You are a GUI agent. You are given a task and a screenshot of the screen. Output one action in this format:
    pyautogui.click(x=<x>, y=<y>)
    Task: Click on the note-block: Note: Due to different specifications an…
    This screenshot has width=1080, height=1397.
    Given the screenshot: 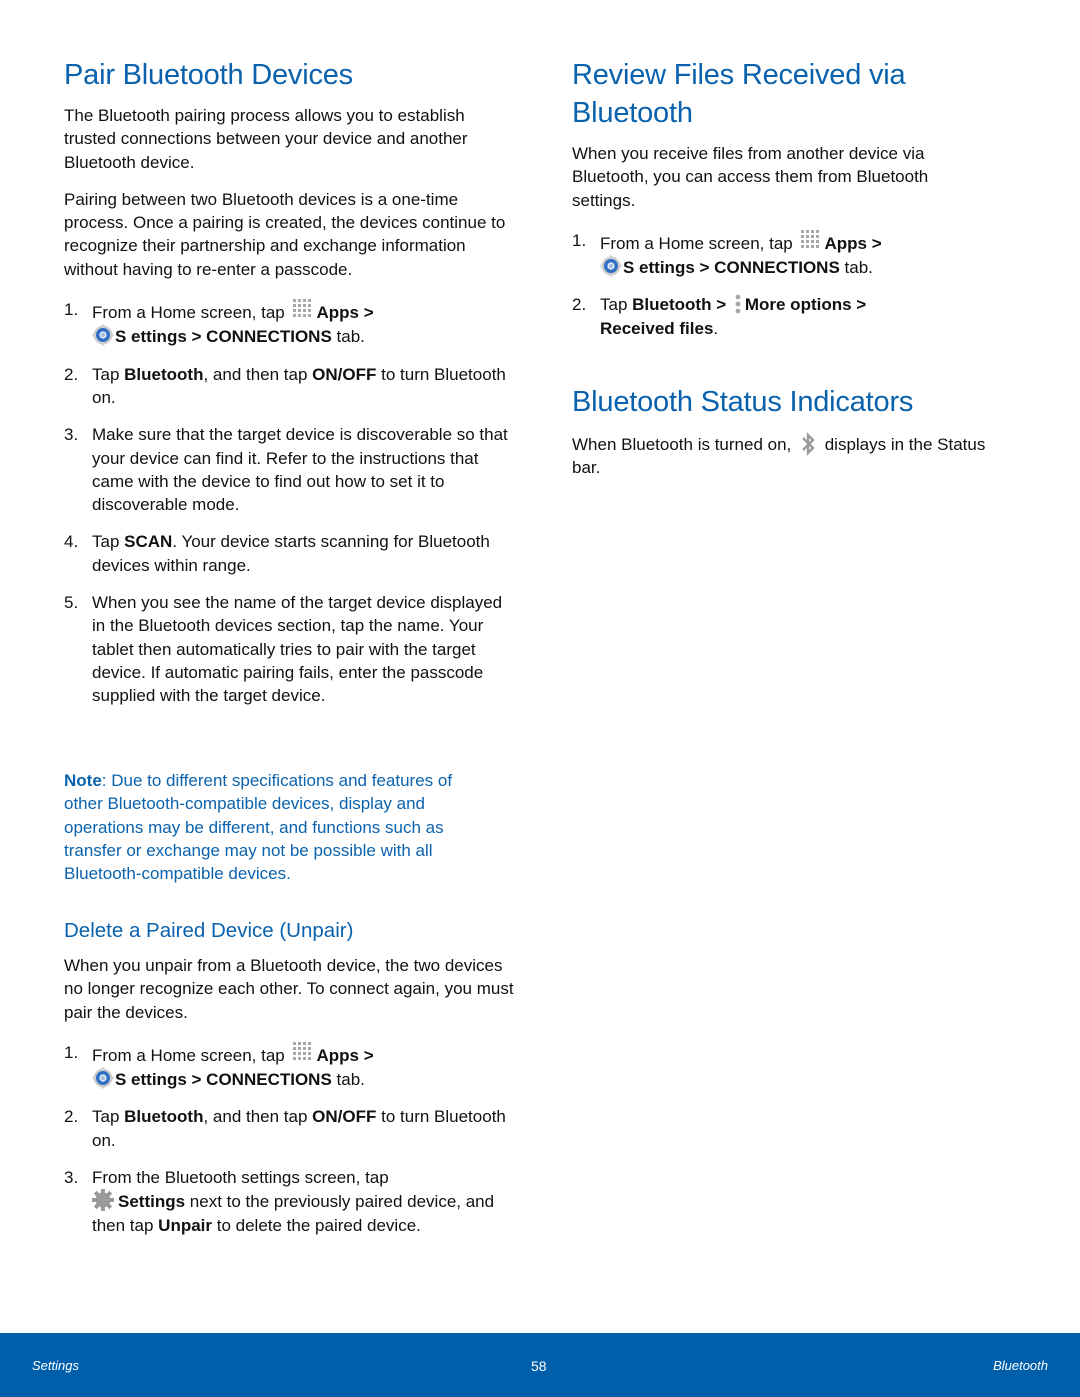 What is the action you would take?
    pyautogui.click(x=274, y=827)
    